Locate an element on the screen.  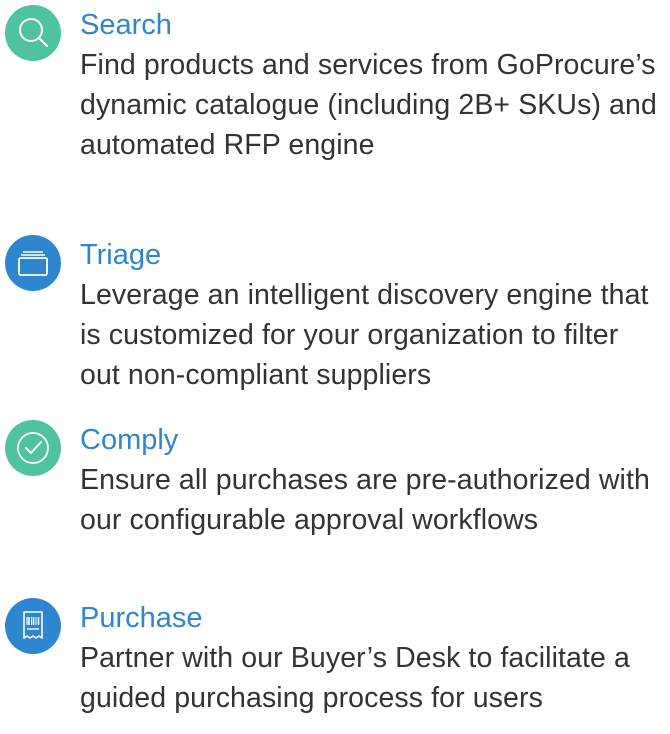
feature-title: Purchase is located at coordinates (141, 618).